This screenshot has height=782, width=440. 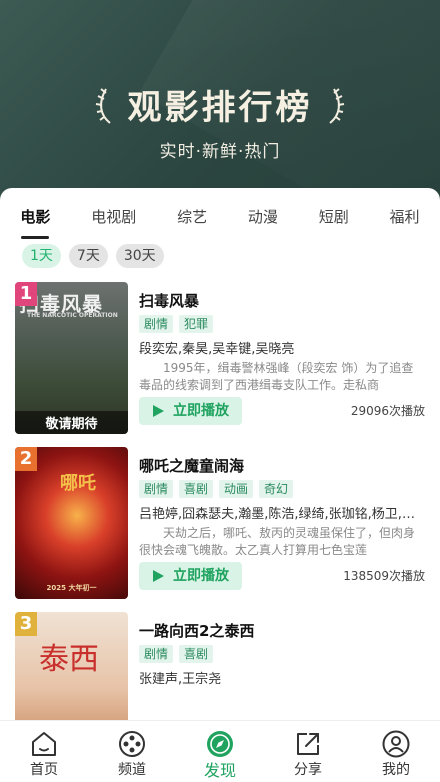 What do you see at coordinates (71, 358) in the screenshot?
I see `movie-poster: 1 扫毒风暴 THE NARCOTIC OPERATION 敬请期待` at bounding box center [71, 358].